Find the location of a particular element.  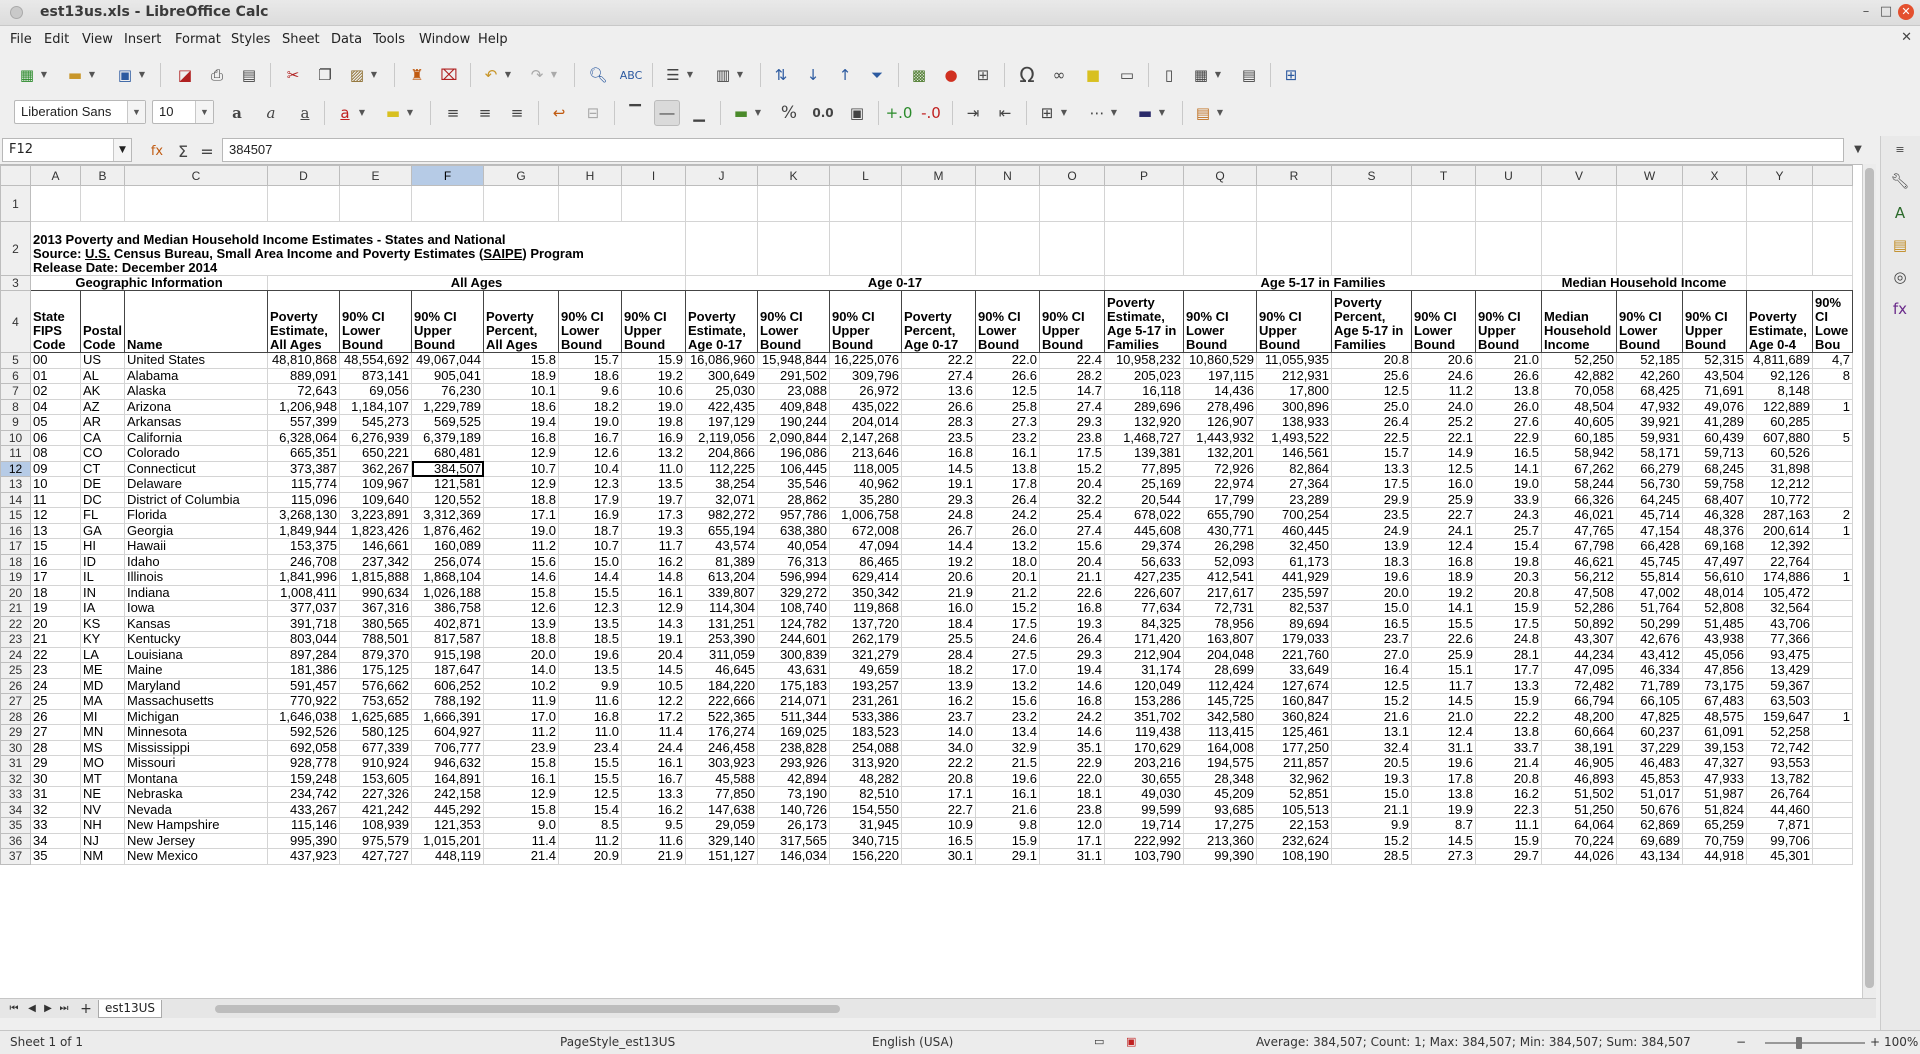

cell: 421,242 is located at coordinates (376, 809).